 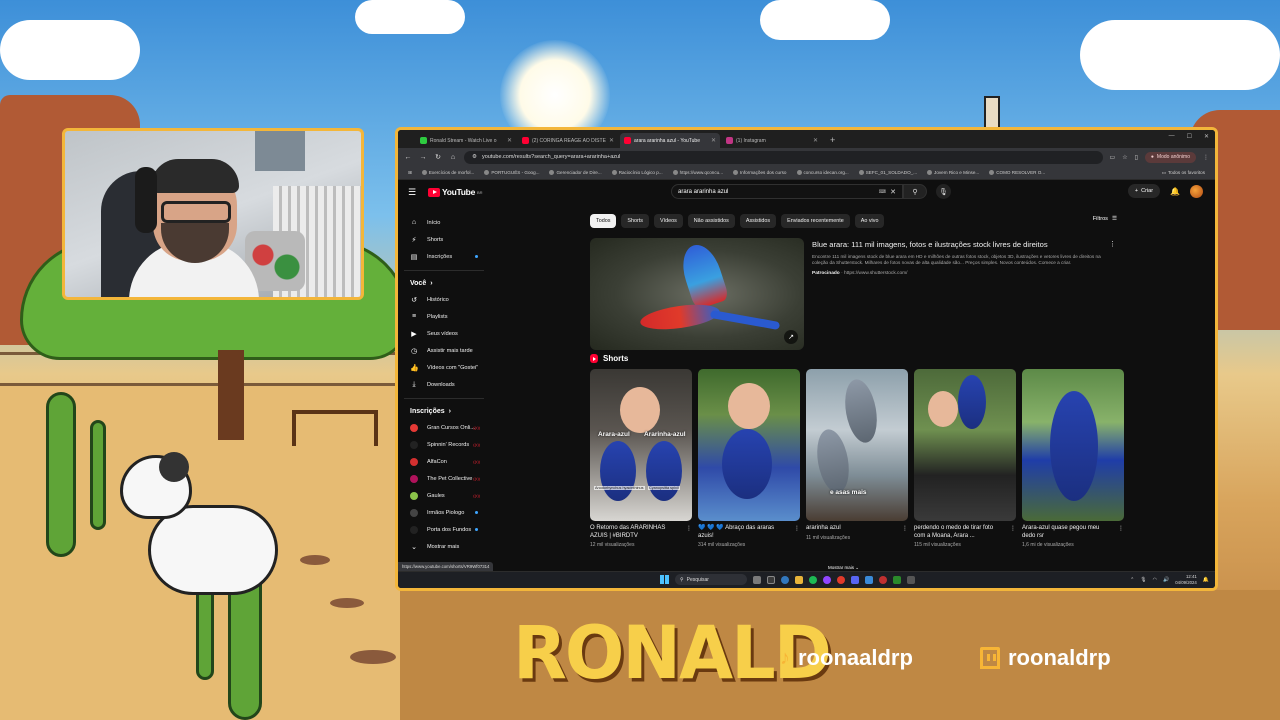 What do you see at coordinates (771, 579) in the screenshot?
I see `task-view-icon` at bounding box center [771, 579].